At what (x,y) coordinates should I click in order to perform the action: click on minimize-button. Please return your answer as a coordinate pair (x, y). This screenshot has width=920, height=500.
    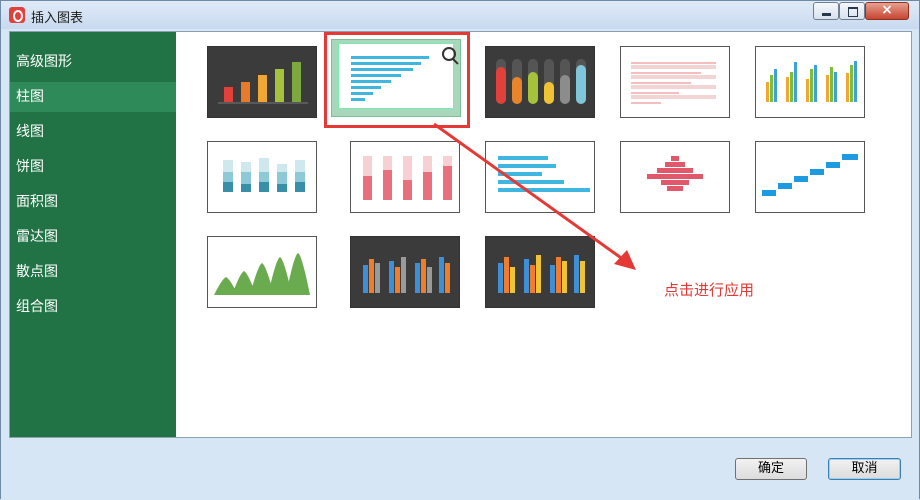
    Looking at the image, I should click on (826, 11).